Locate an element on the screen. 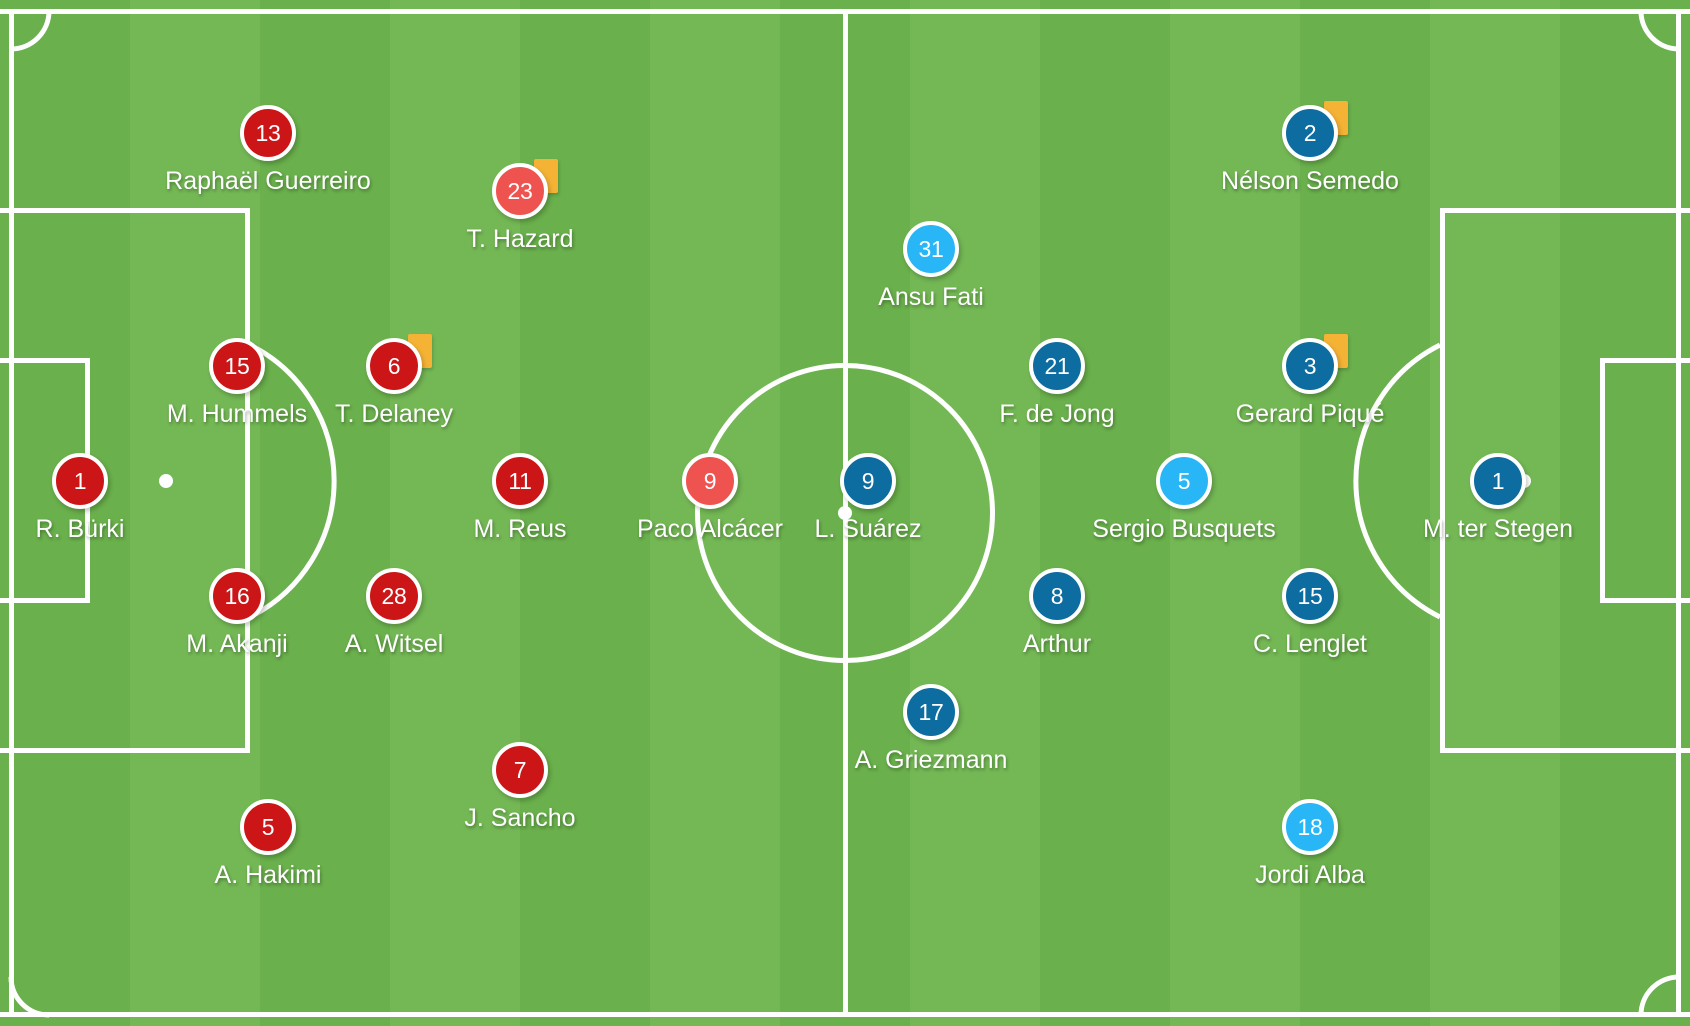  player-token-wrap: 15 M. Hummels is located at coordinates (237, 383).